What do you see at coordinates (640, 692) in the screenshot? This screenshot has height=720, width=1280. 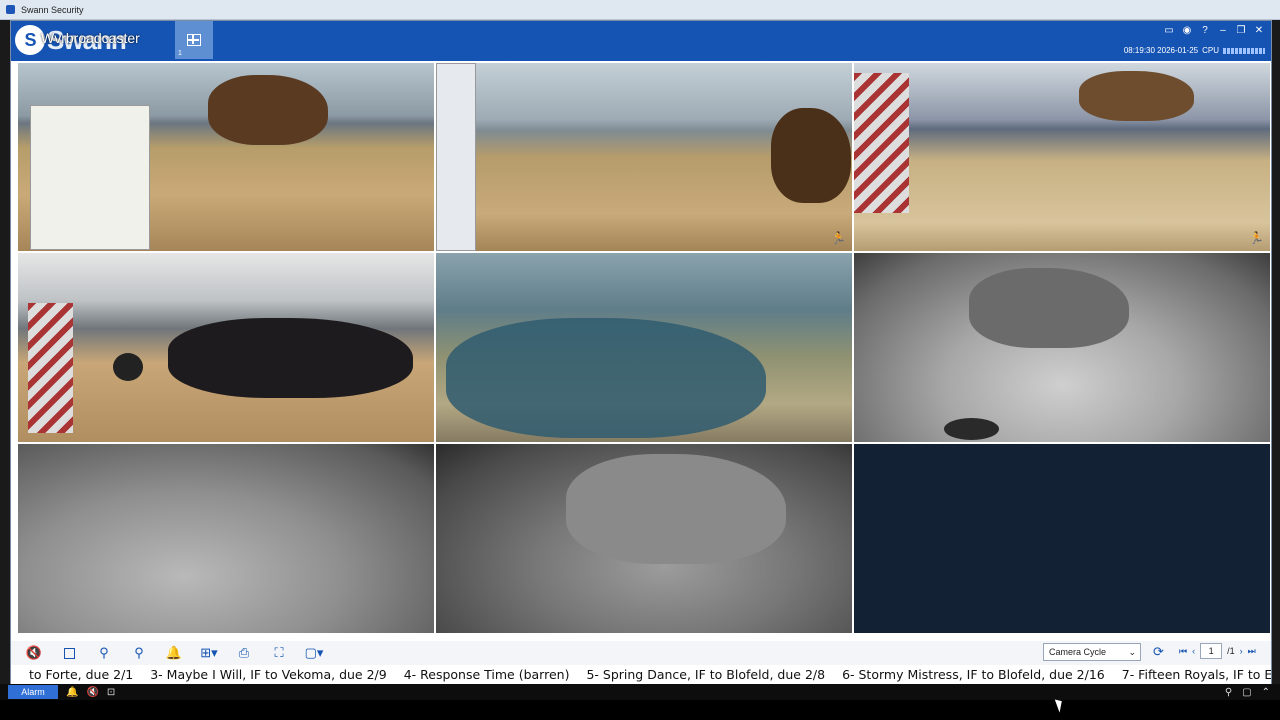 I see `status-bar-row: Alarm 🔔 🔇 ⊡ ⚲ ▢ ⌃` at bounding box center [640, 692].